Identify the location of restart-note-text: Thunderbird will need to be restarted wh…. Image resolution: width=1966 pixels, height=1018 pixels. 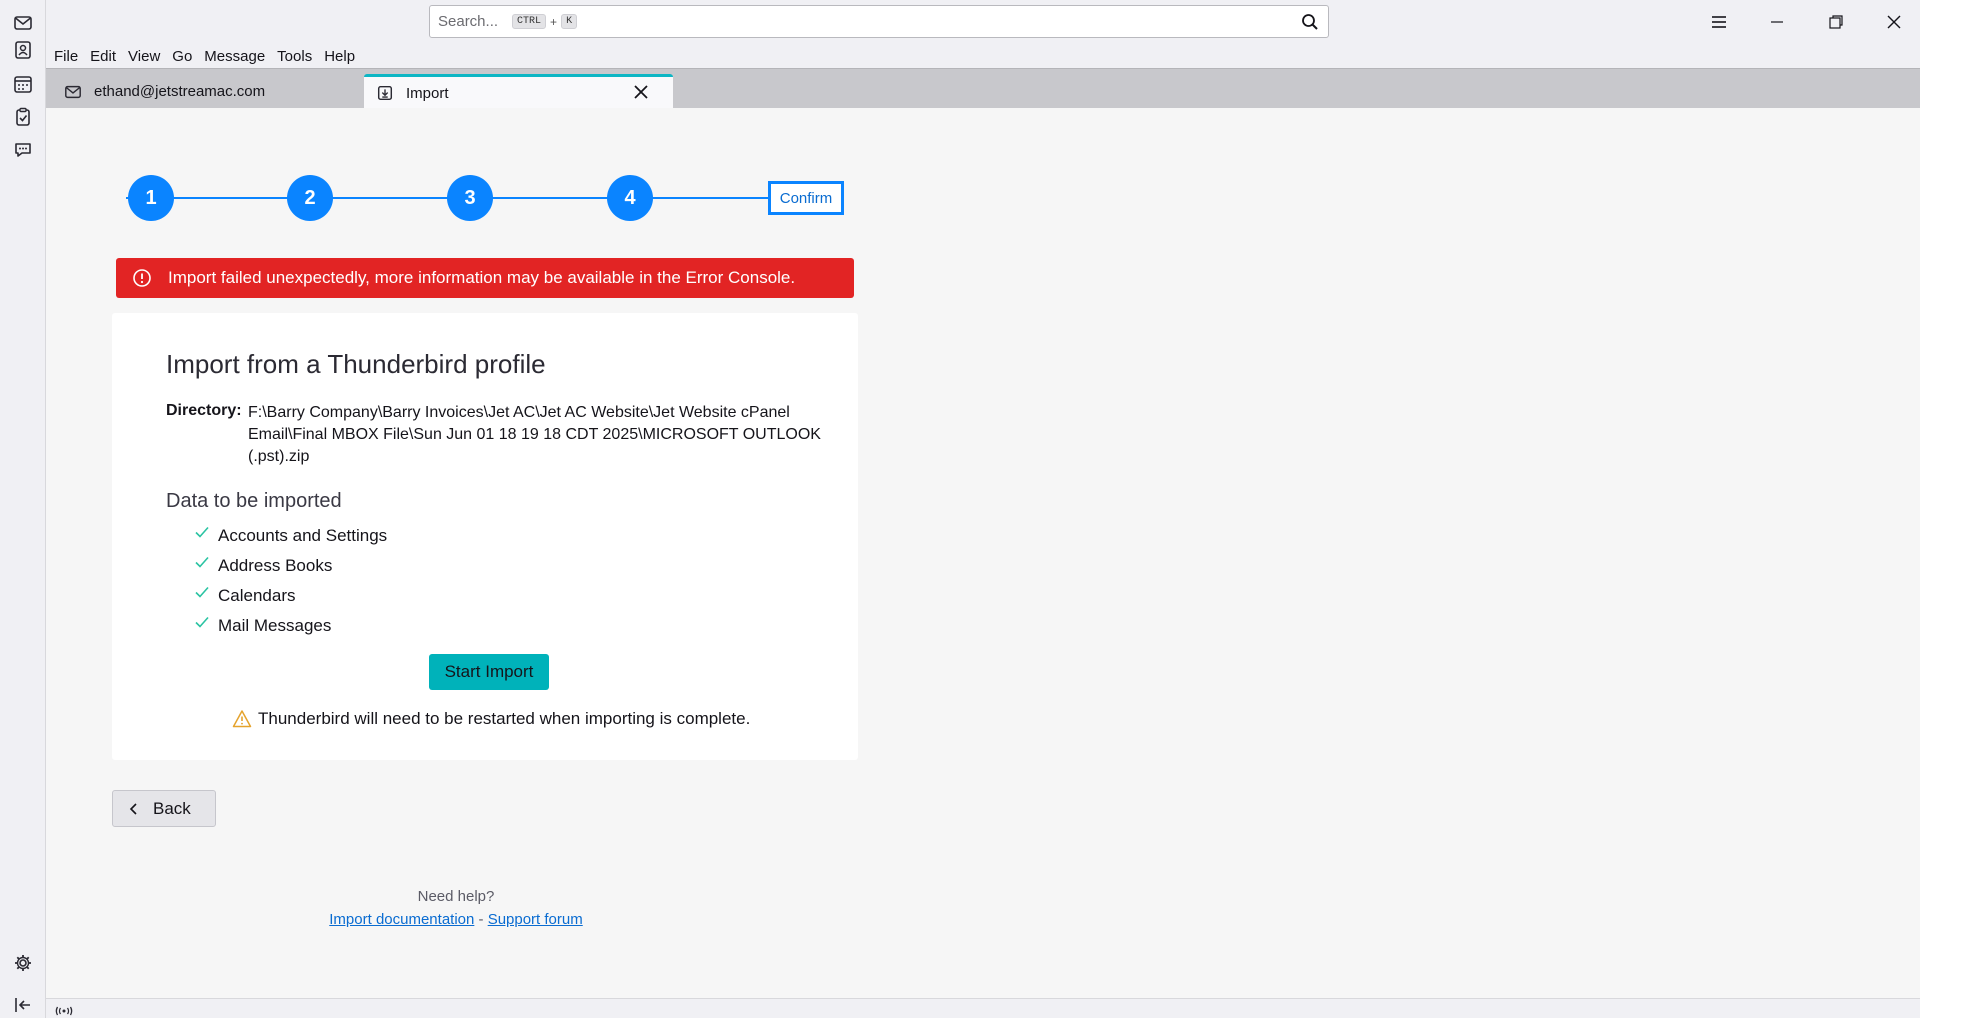
(504, 718).